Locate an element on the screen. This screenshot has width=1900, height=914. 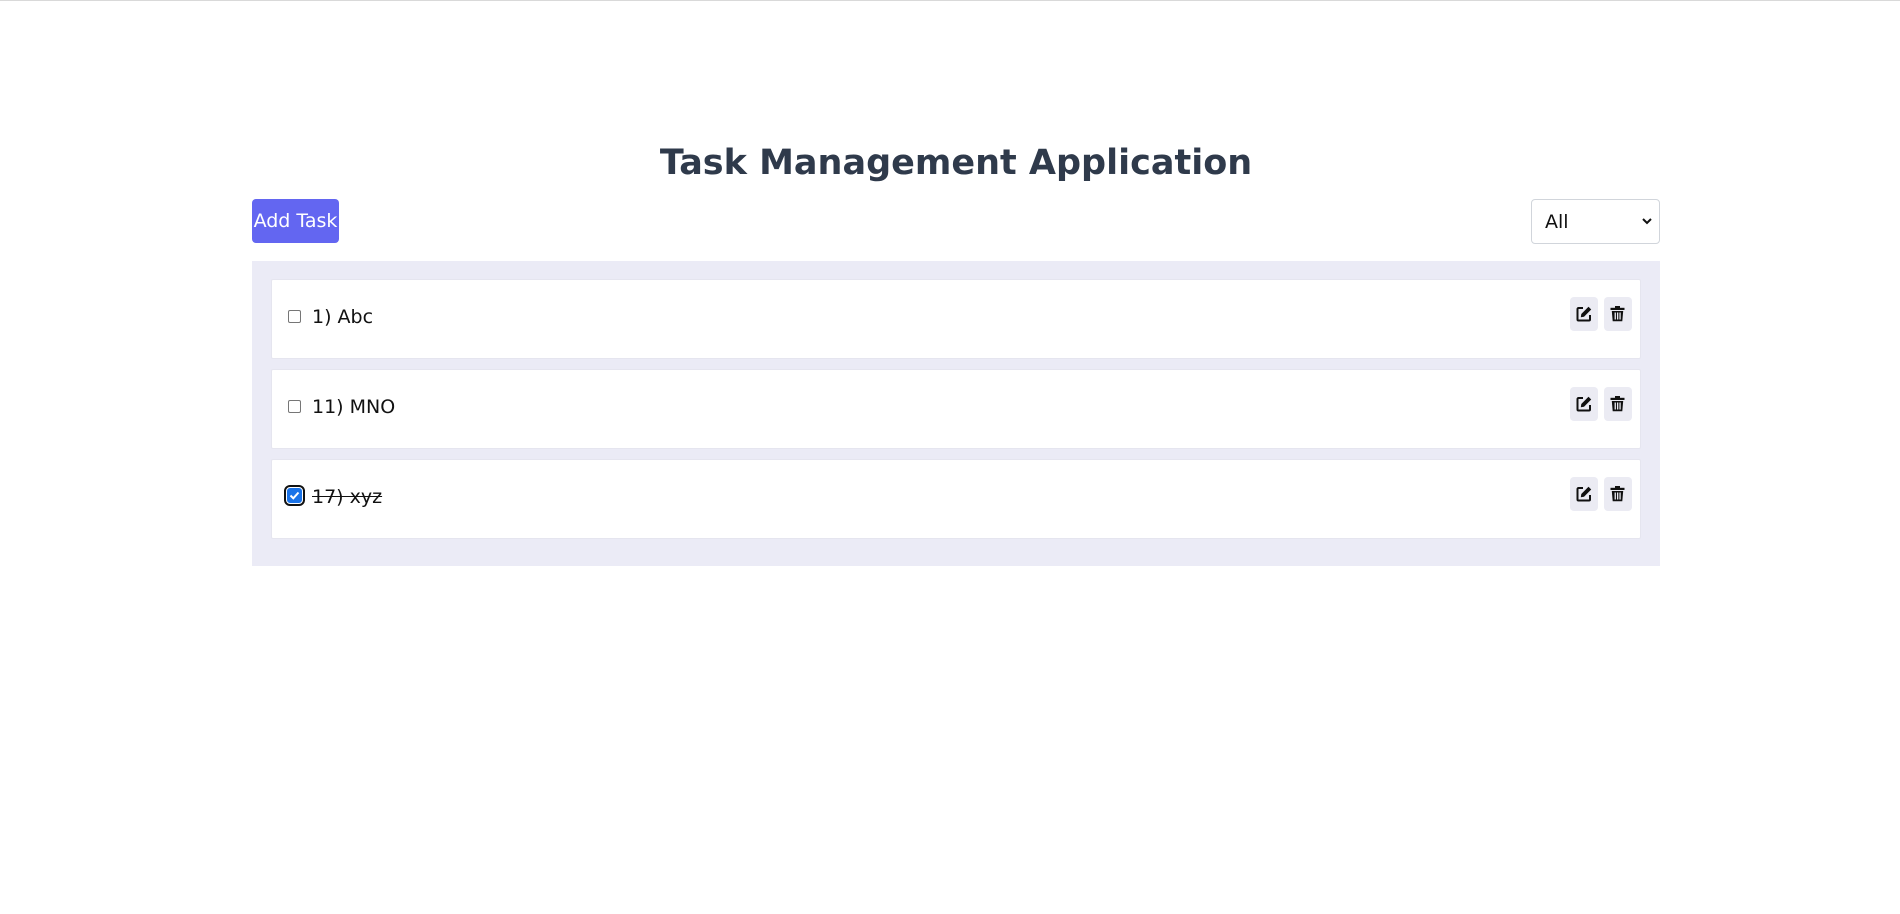
task-checkbox-checked is located at coordinates (294, 495).